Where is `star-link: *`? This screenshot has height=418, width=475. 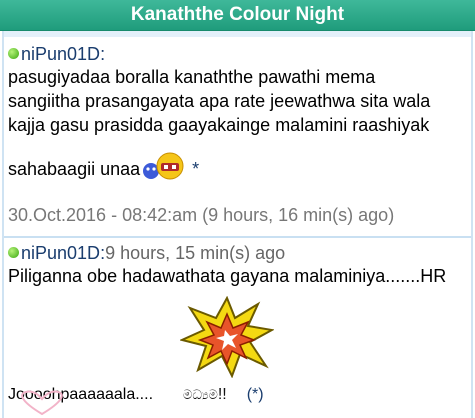 star-link: * is located at coordinates (195, 169).